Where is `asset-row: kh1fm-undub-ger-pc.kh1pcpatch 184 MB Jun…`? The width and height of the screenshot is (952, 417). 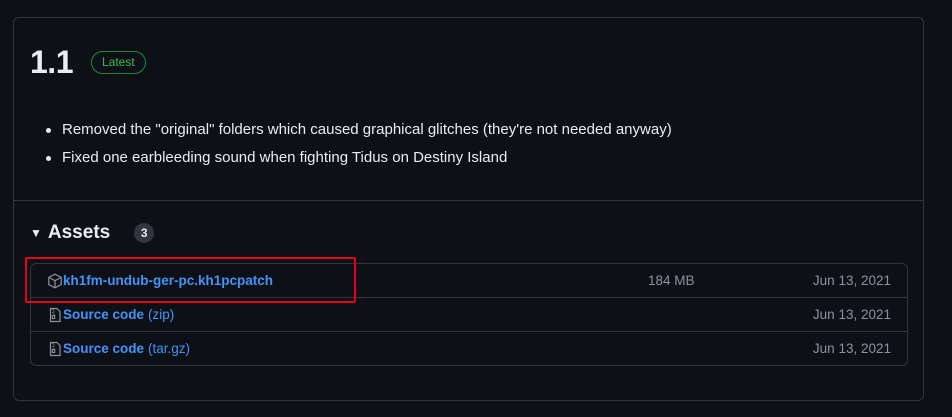
asset-row: kh1fm-undub-ger-pc.kh1pcpatch 184 MB Jun… is located at coordinates (469, 281).